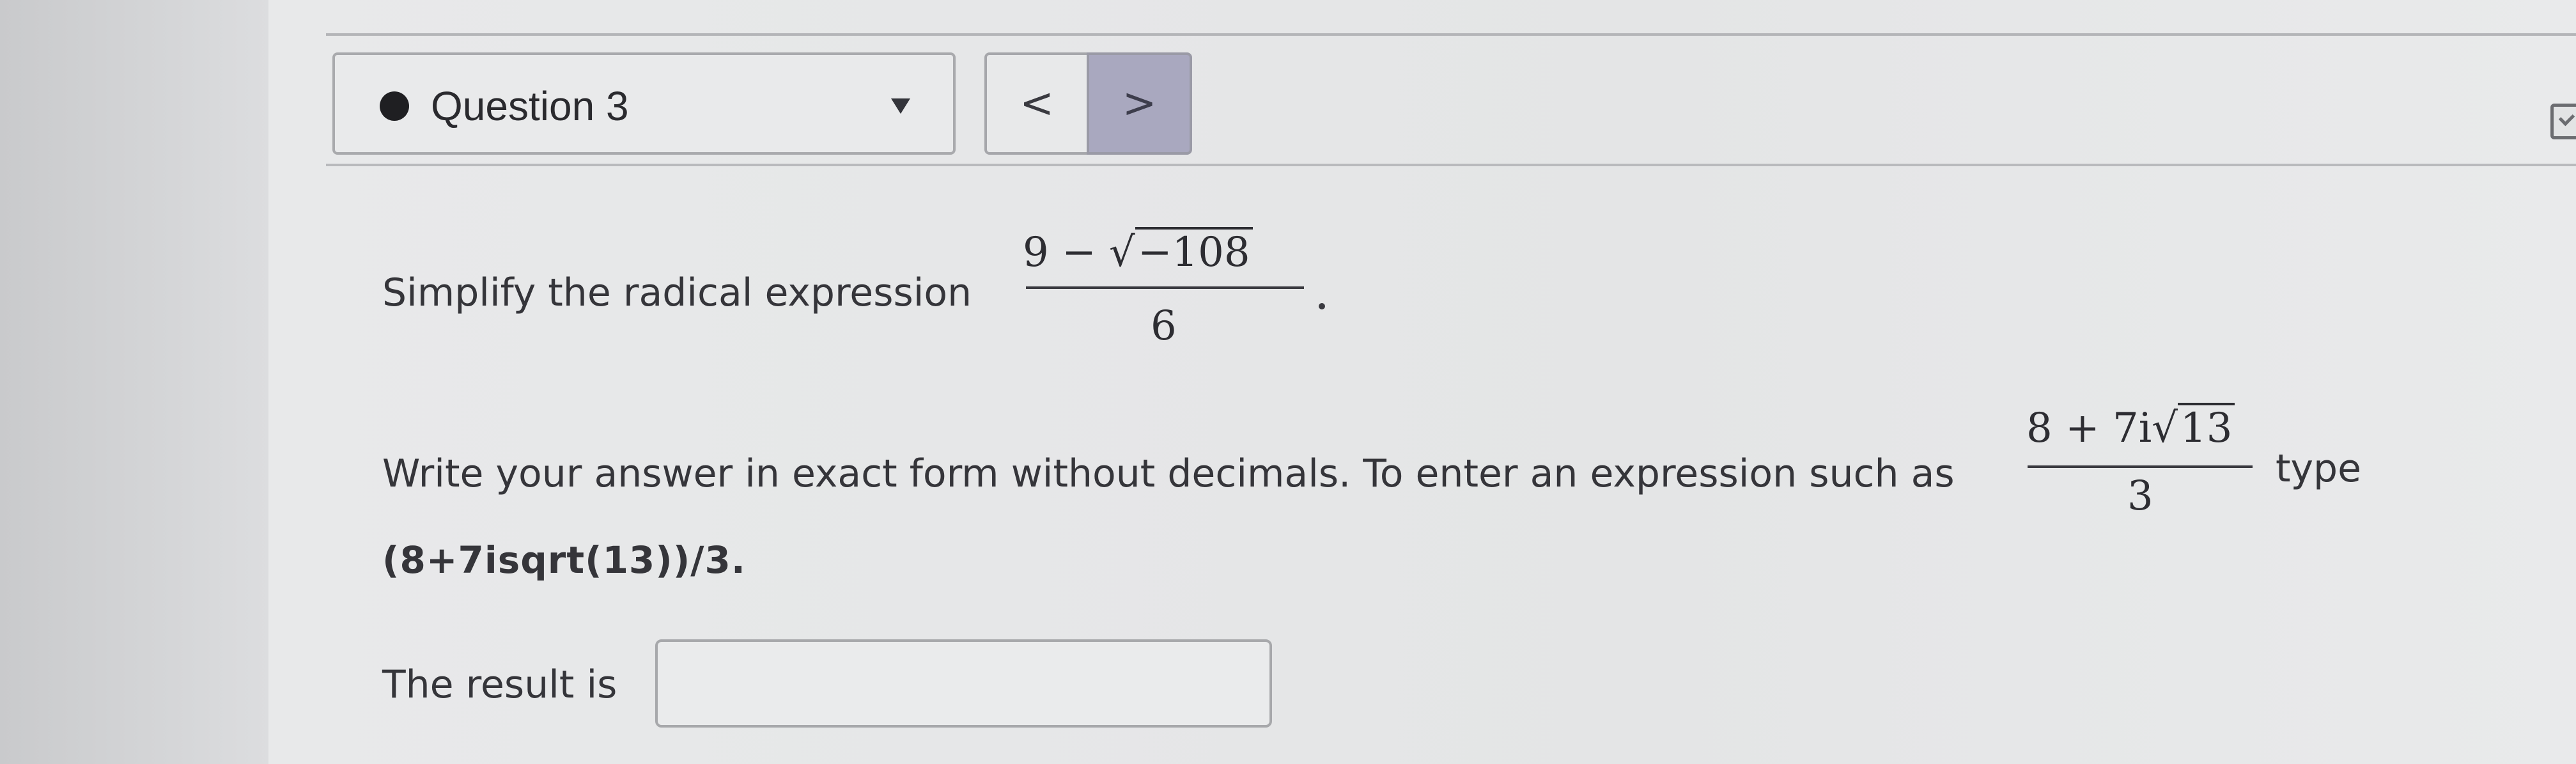 The image size is (2576, 764). What do you see at coordinates (2206, 427) in the screenshot?
I see `example-radicand: 13` at bounding box center [2206, 427].